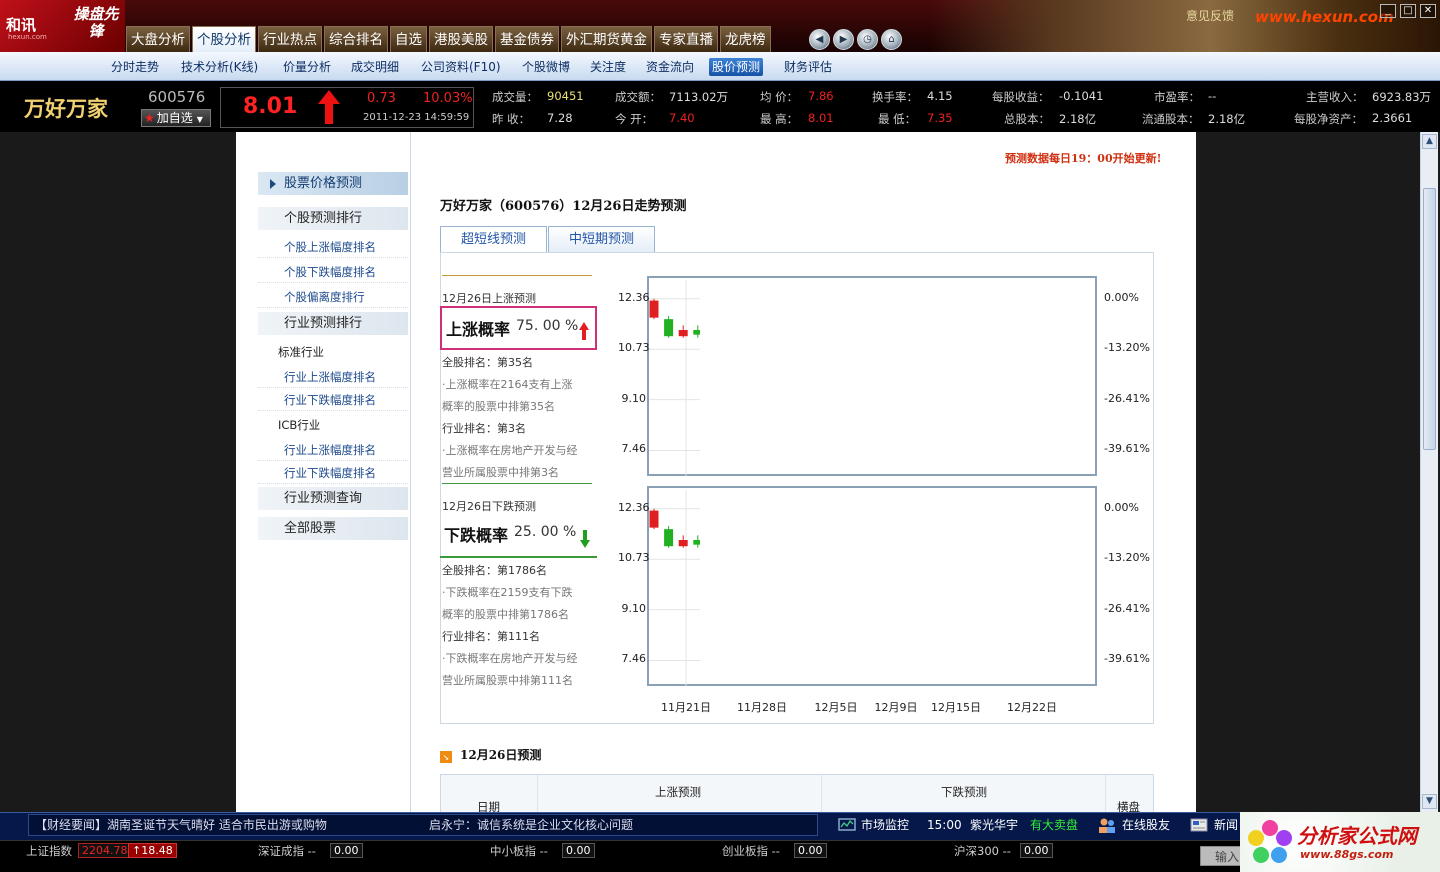  Describe the element at coordinates (843, 39) in the screenshot. I see `forward-icon: ▶` at that location.